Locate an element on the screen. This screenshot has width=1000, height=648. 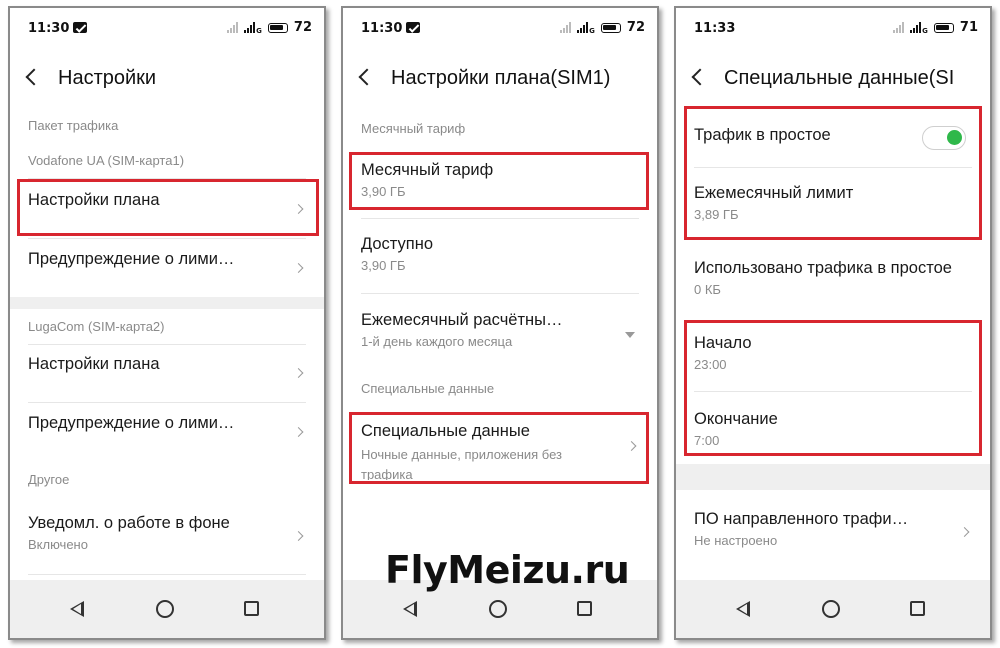
page-title: Настройки плана(SIM1) is located at coordinates (501, 78).